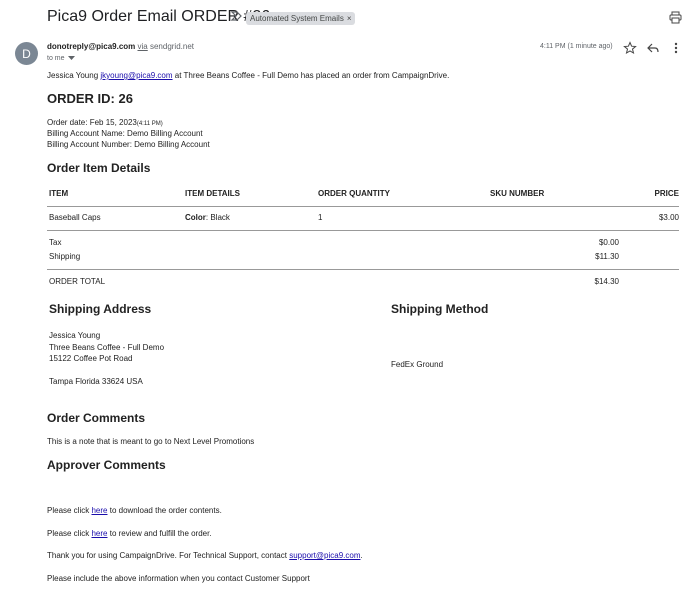  Describe the element at coordinates (297, 18) in the screenshot. I see `label-chip-text: Automated System Emails` at that location.